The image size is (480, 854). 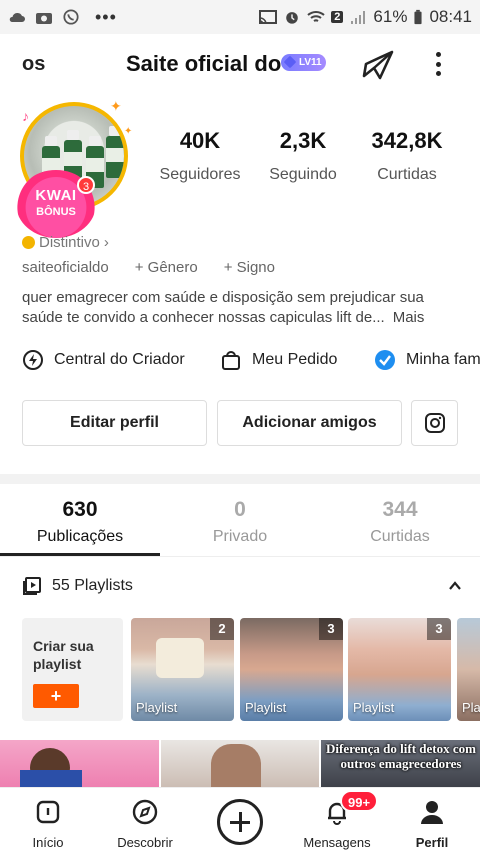 I want to click on battery-percent: 61%, so click(x=390, y=16).